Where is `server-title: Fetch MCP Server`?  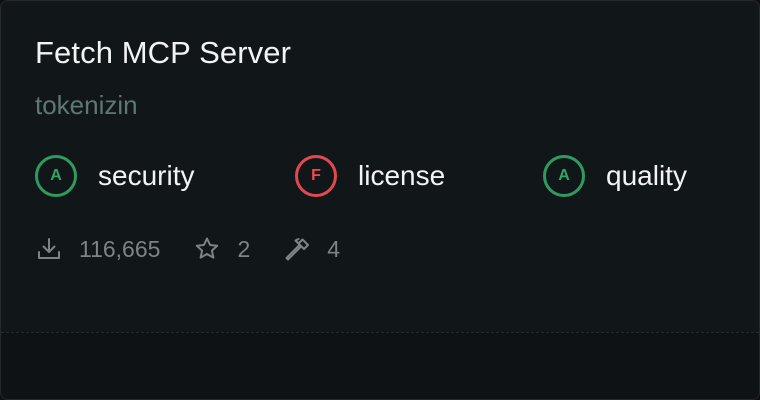 server-title: Fetch MCP Server is located at coordinates (163, 53).